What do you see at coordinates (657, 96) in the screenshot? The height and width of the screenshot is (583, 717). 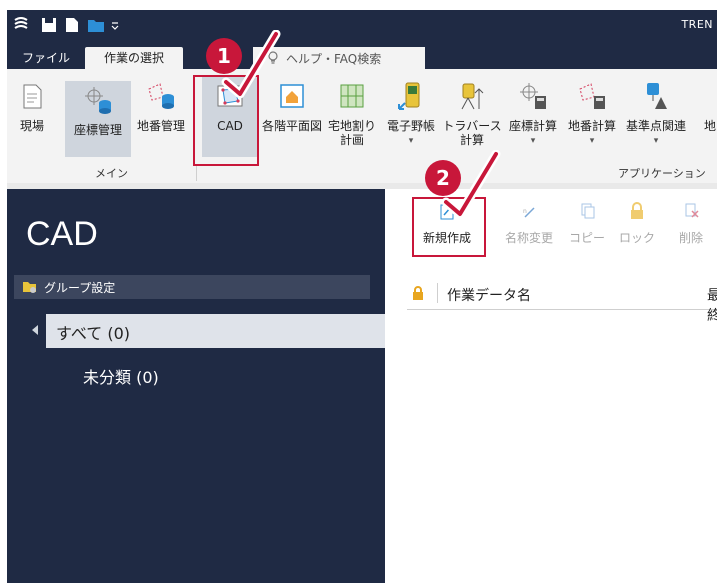 I see `benchmark-icon` at bounding box center [657, 96].